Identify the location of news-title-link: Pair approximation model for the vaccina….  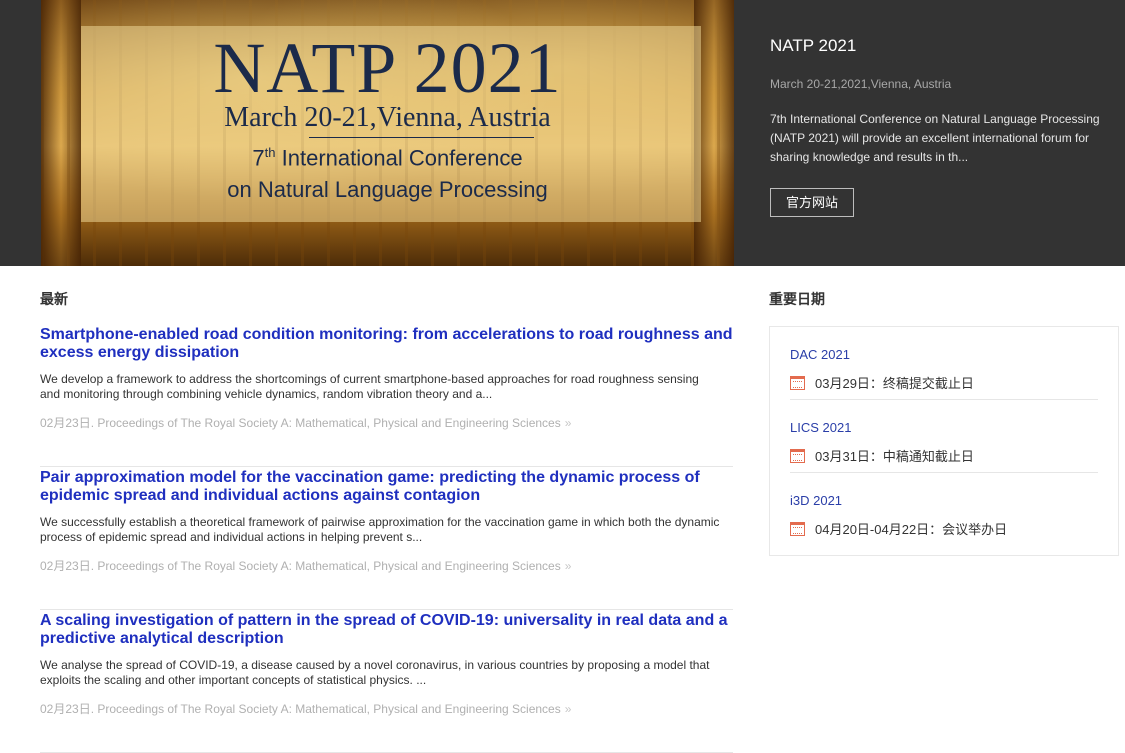
(386, 486).